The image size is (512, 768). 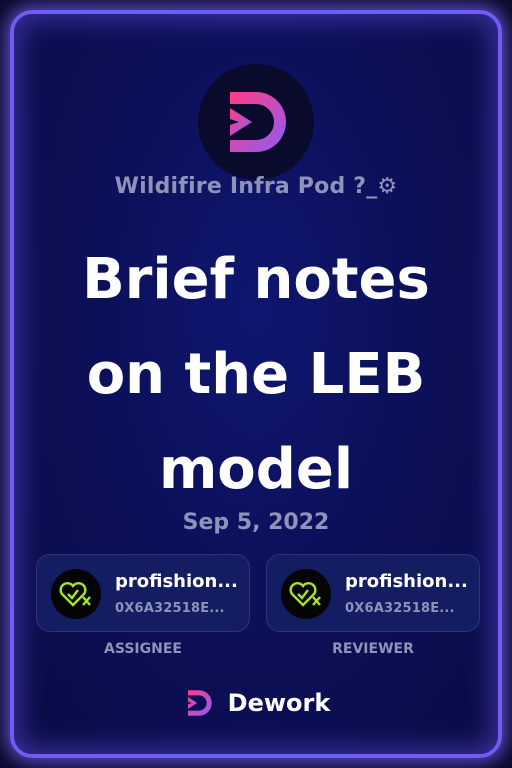 What do you see at coordinates (256, 522) in the screenshot?
I see `task-date: Sep 5, 2022` at bounding box center [256, 522].